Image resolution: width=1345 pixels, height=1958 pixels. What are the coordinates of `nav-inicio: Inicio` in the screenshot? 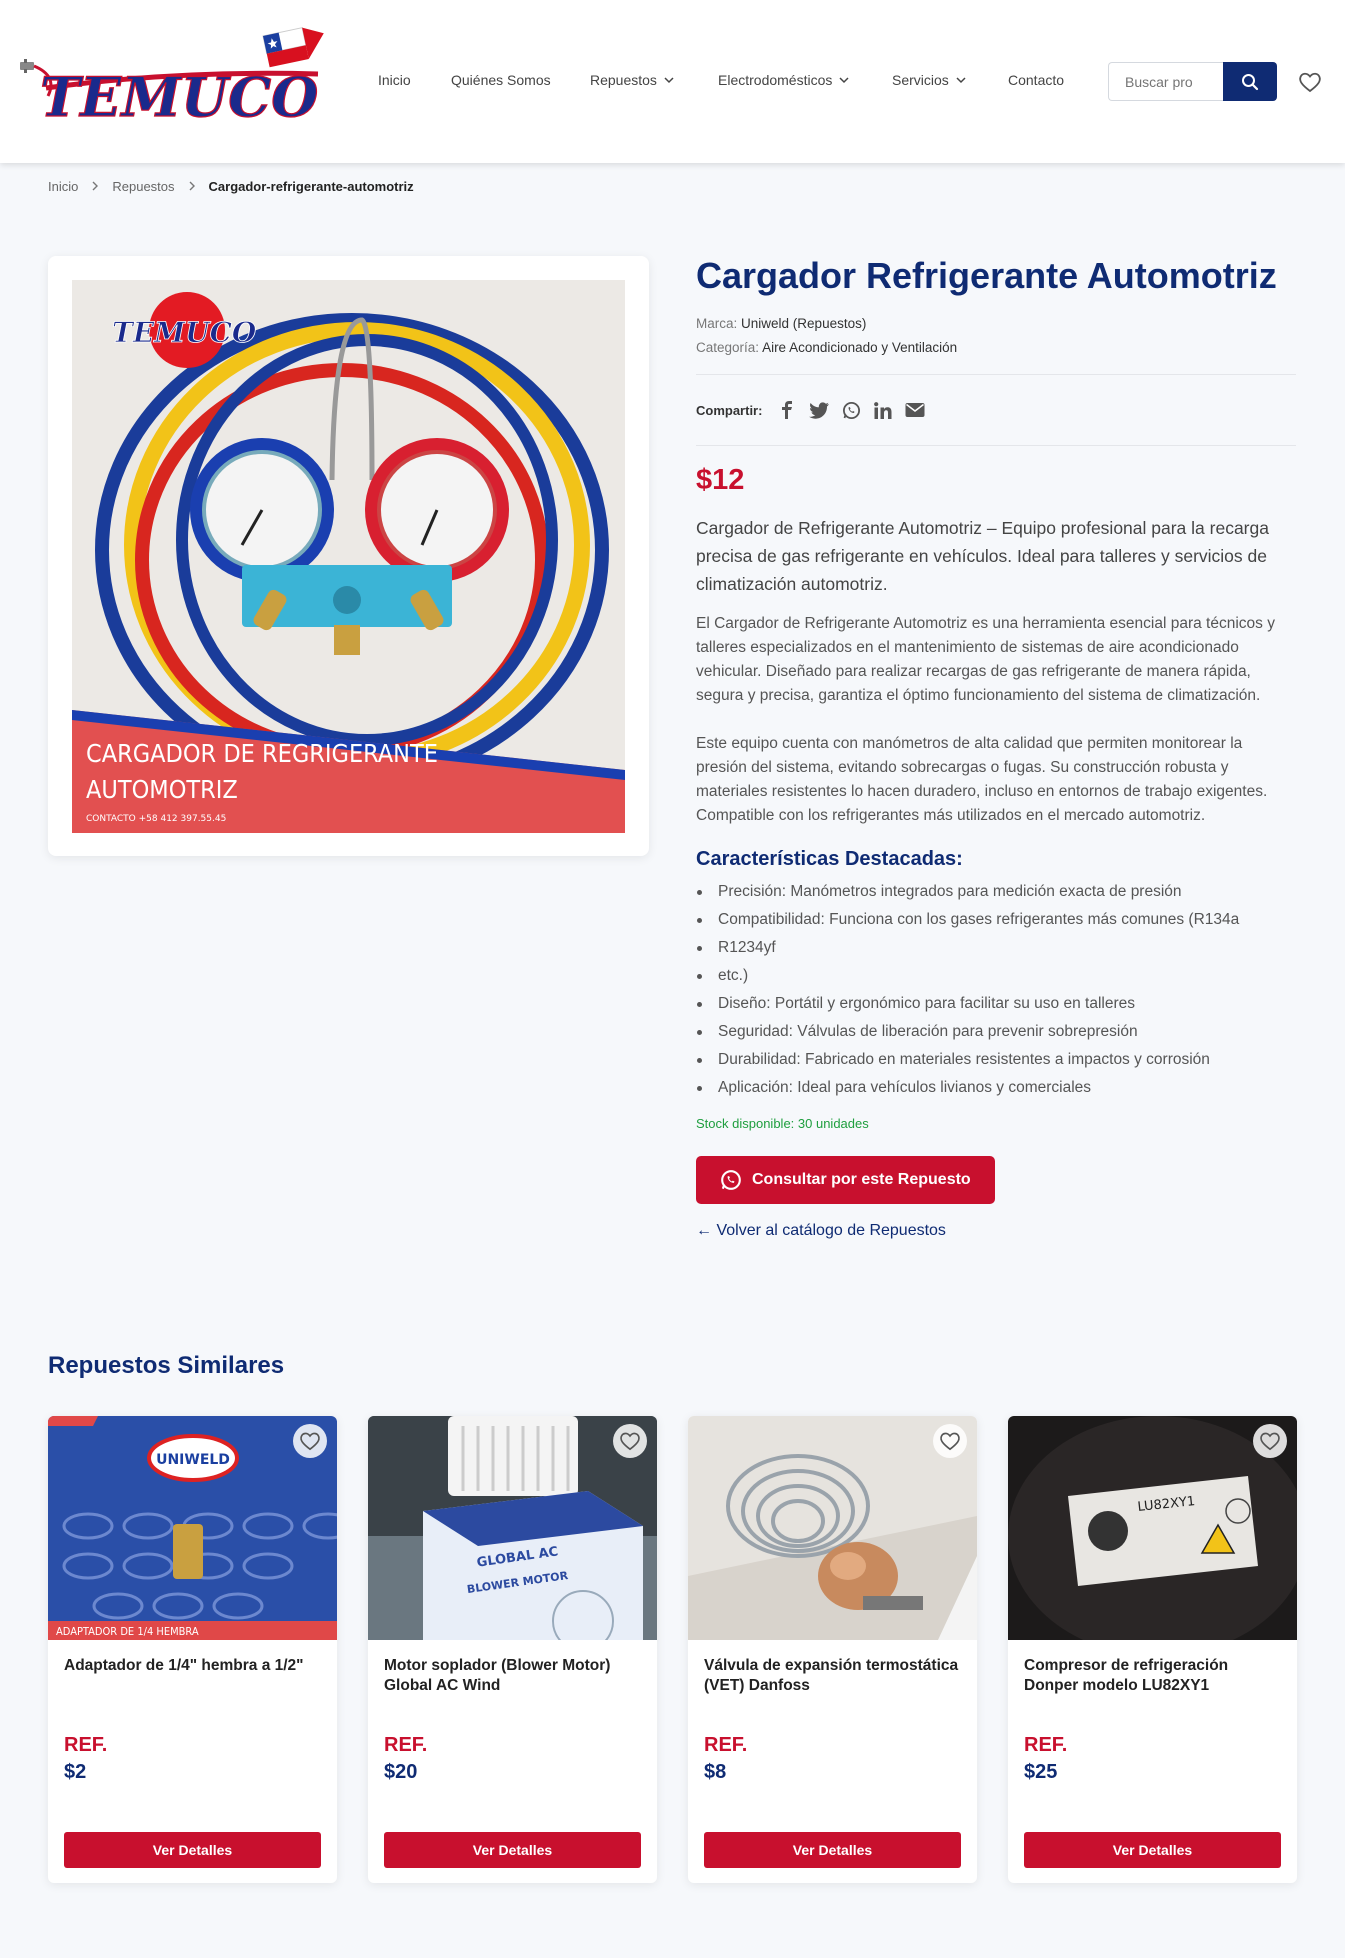 It's located at (394, 80).